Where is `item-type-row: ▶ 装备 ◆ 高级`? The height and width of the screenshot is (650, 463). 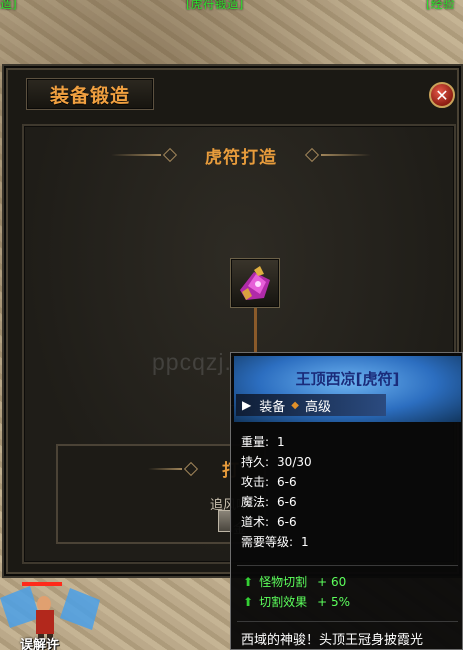 item-type-row: ▶ 装备 ◆ 高级 is located at coordinates (311, 405).